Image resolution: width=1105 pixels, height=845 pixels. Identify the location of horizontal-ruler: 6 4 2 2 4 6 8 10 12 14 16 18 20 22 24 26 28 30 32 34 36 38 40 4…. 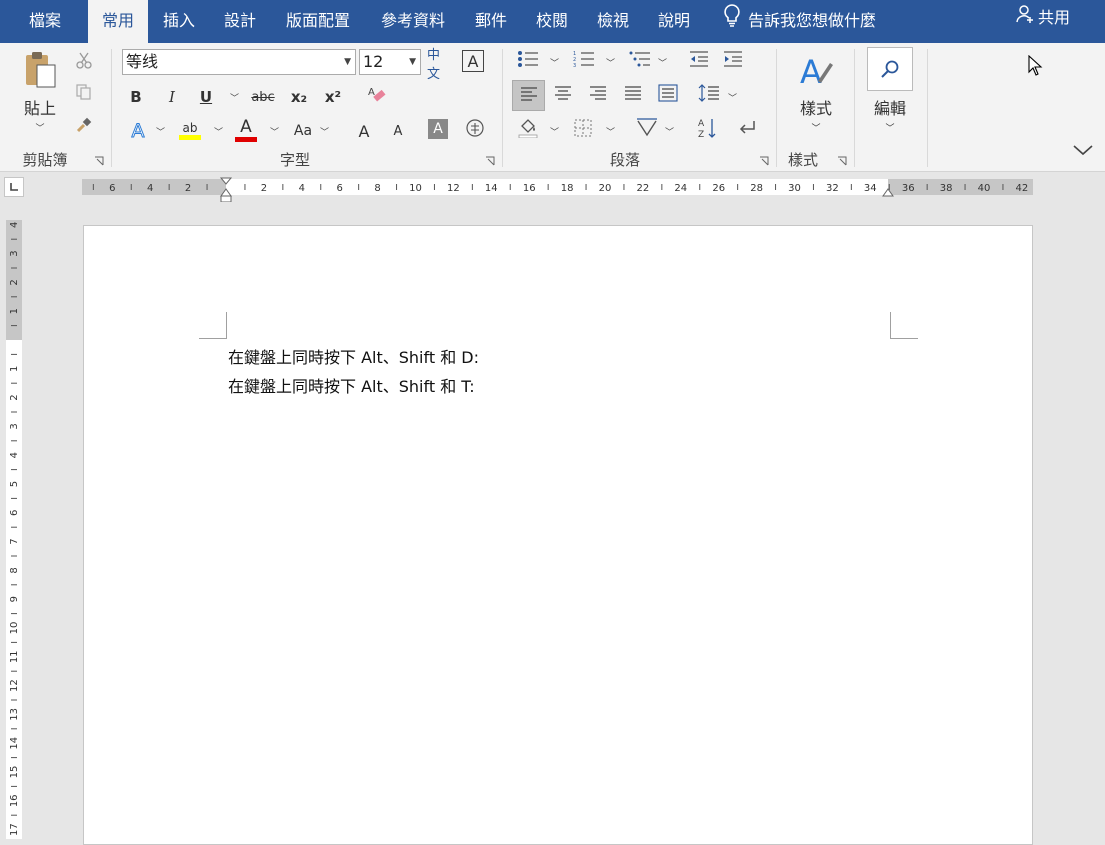
(552, 187).